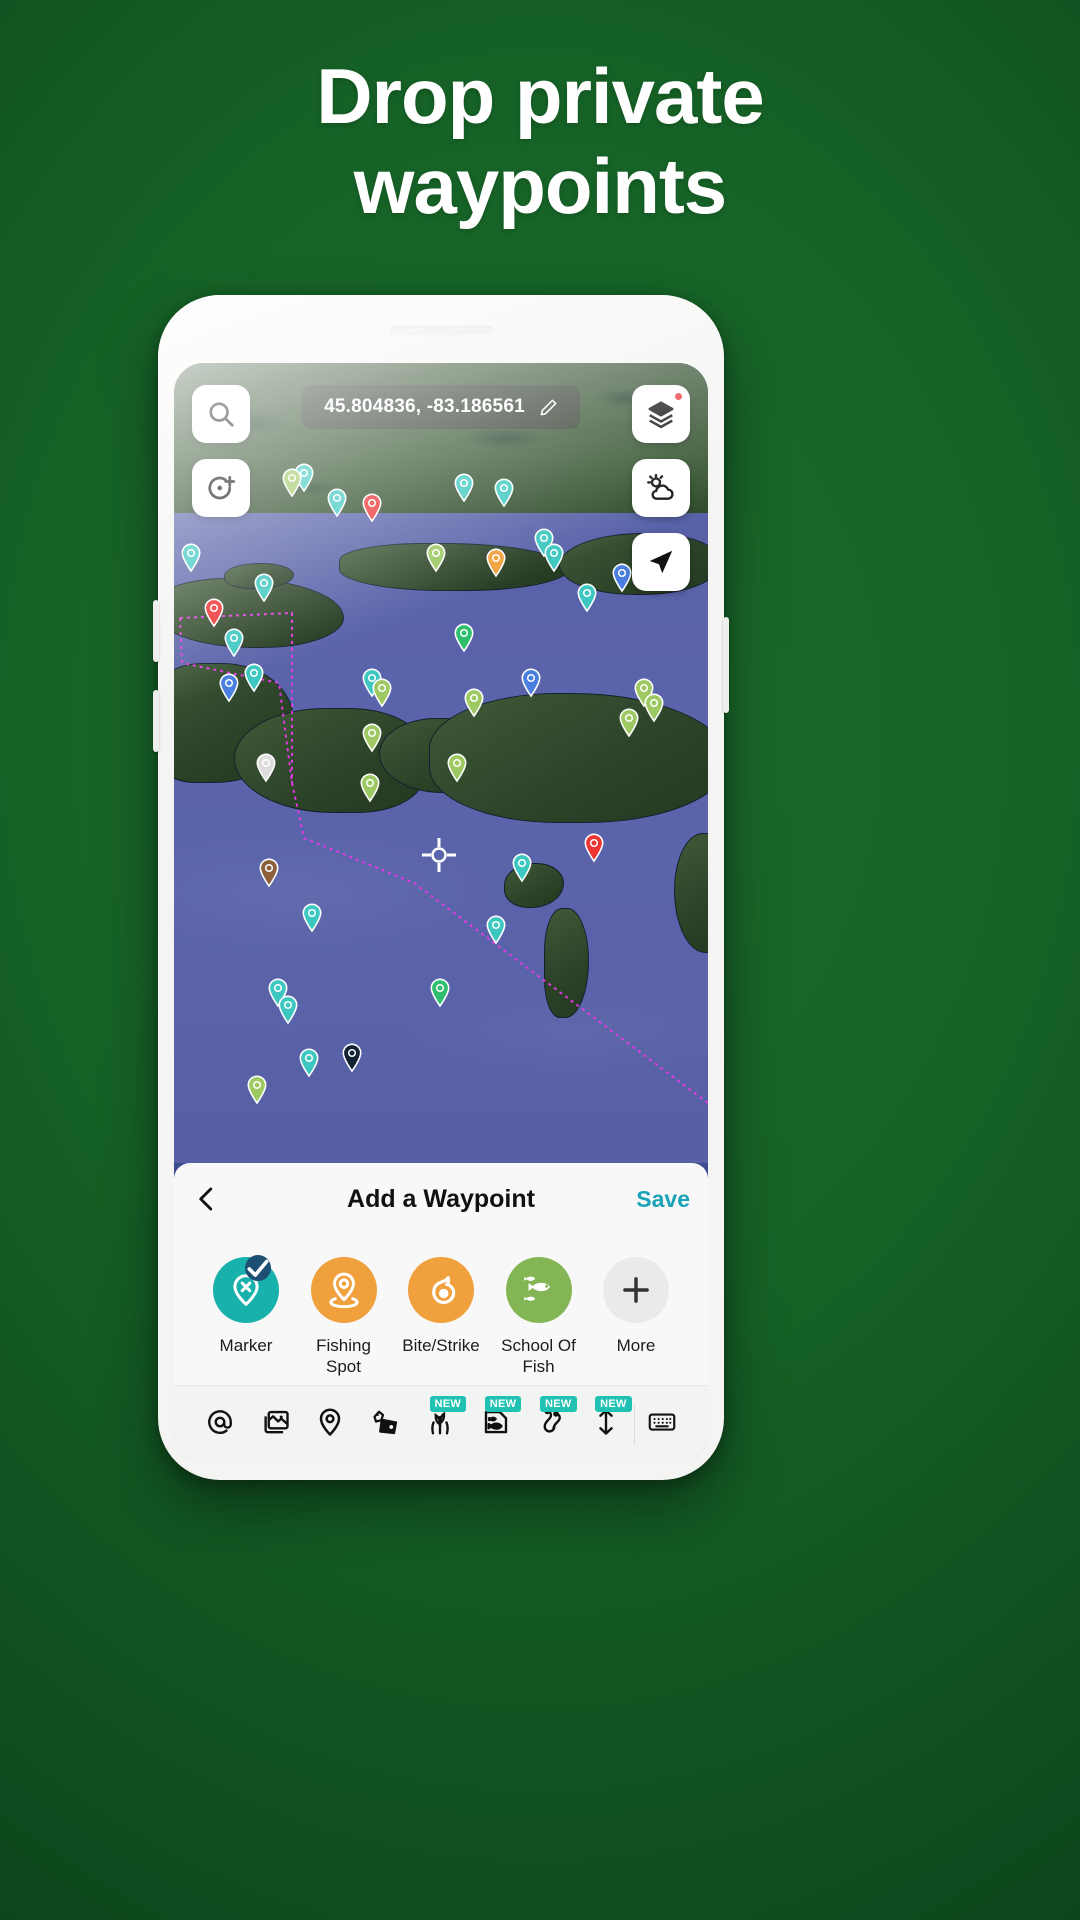 Image resolution: width=1080 pixels, height=1920 pixels. I want to click on toolbar-bottom-type-button: NEW, so click(495, 1424).